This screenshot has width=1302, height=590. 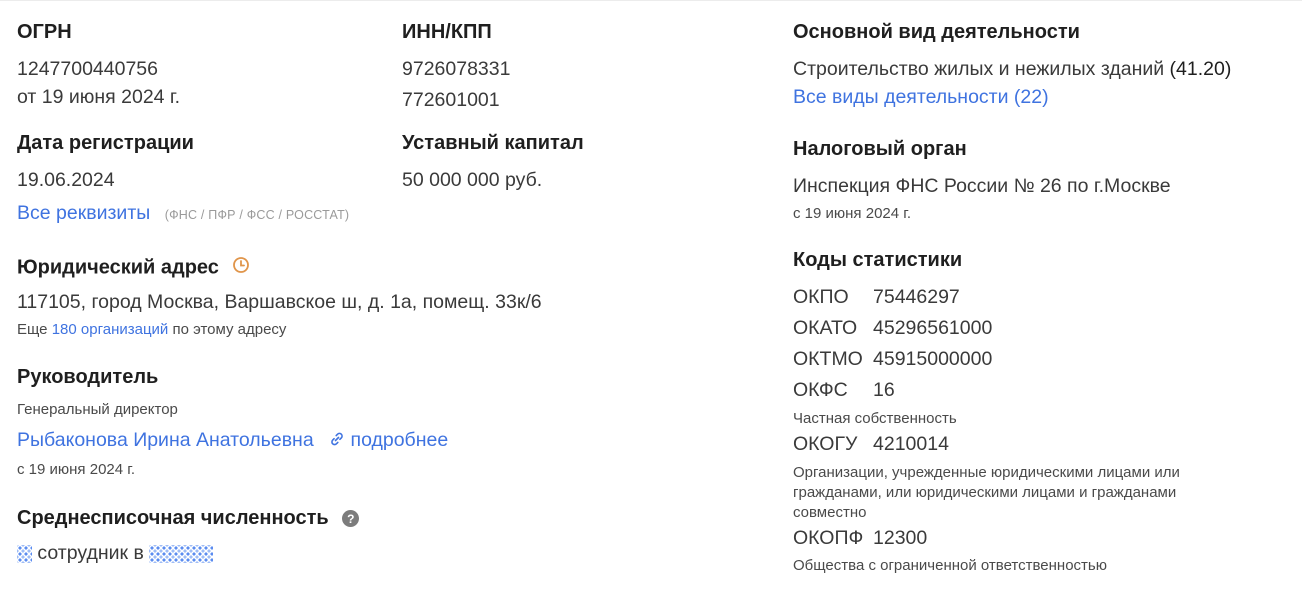 I want to click on stat-code-okfs: ОКФС 16, so click(x=844, y=390).